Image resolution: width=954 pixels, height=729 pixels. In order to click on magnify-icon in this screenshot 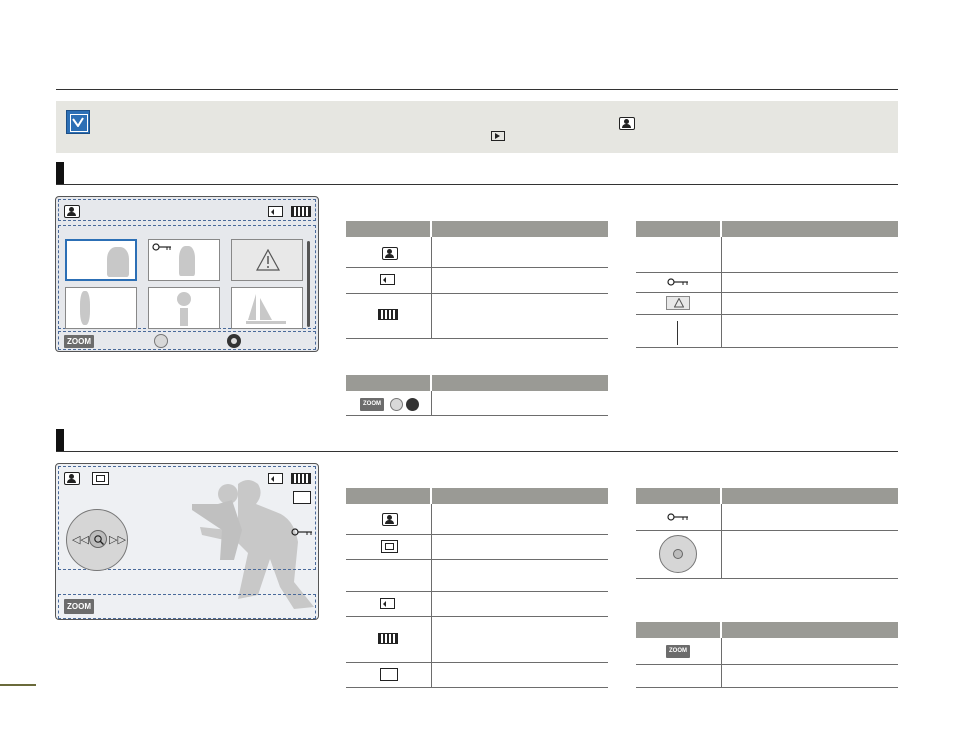, I will do `click(98, 539)`.